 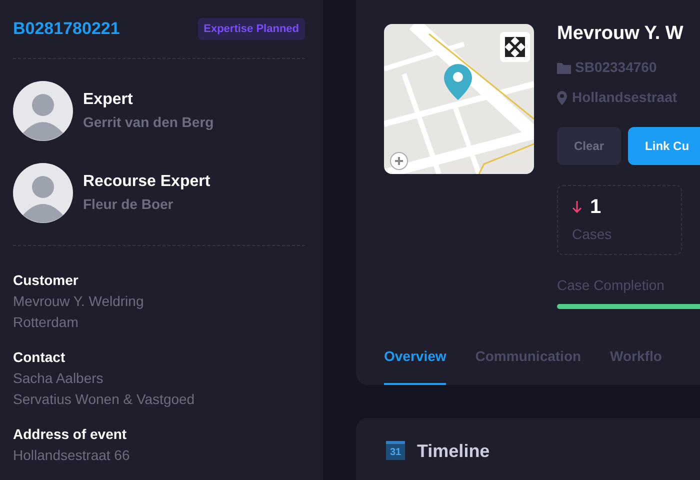 What do you see at coordinates (79, 301) in the screenshot?
I see `detail-value: Mevrouw Y. Weldring` at bounding box center [79, 301].